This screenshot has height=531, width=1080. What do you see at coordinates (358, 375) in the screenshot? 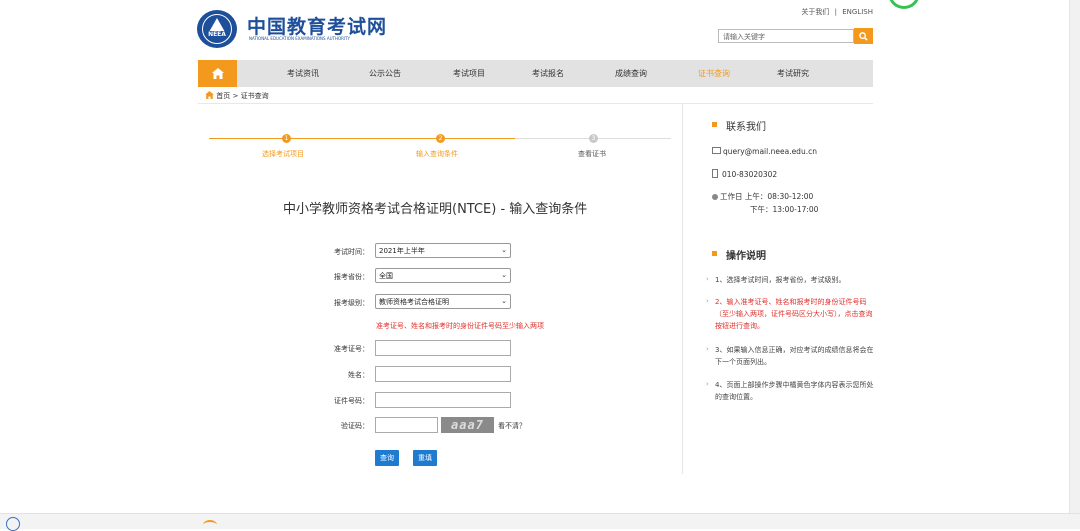
I see `name-label: 姓名：` at bounding box center [358, 375].